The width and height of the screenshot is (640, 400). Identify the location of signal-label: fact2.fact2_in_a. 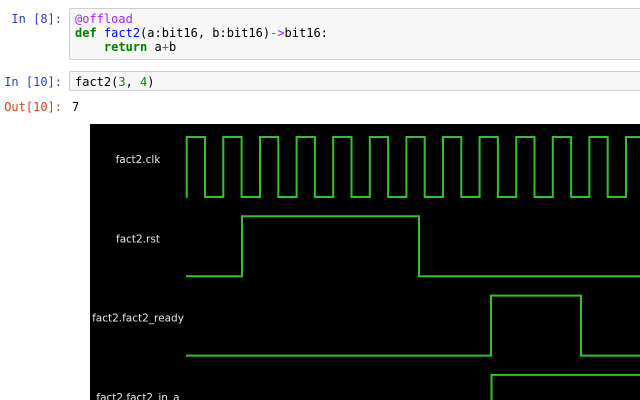
(137, 396).